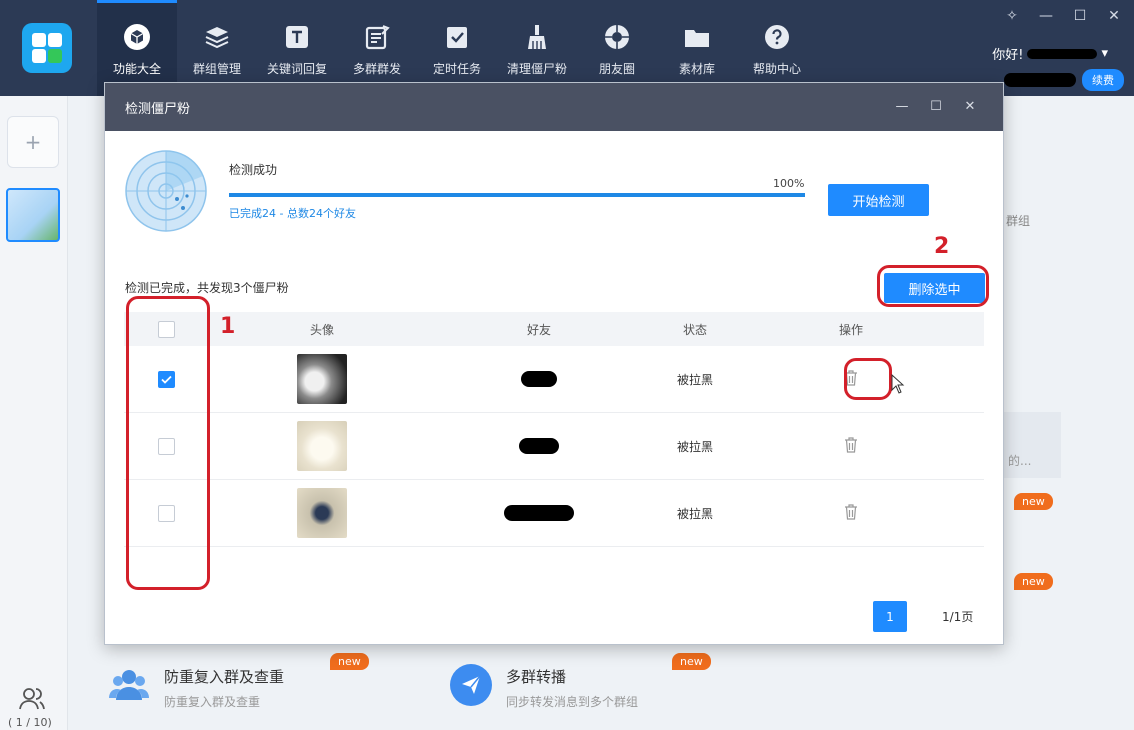 This screenshot has width=1134, height=730. I want to click on mouse-cursor-icon, so click(898, 384).